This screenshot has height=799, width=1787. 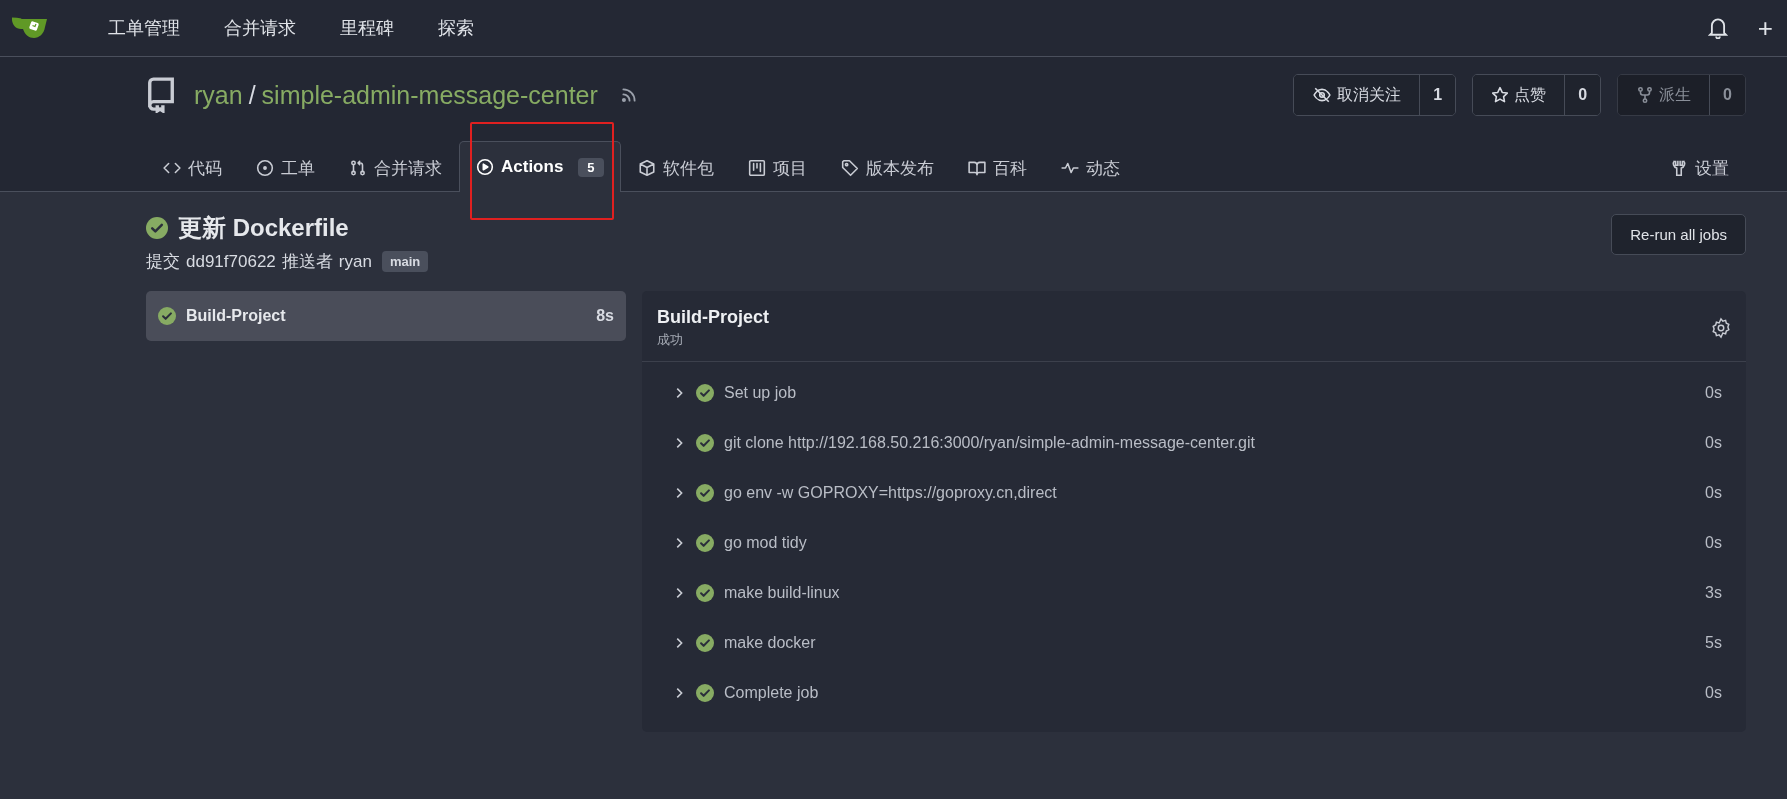 I want to click on star-button: 点赞, so click(x=1519, y=95).